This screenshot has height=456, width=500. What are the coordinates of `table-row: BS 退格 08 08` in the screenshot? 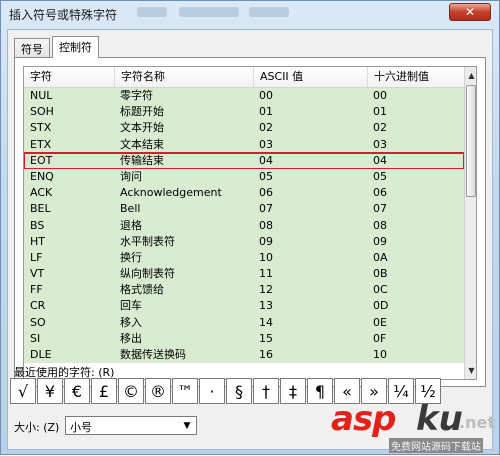 It's located at (244, 225).